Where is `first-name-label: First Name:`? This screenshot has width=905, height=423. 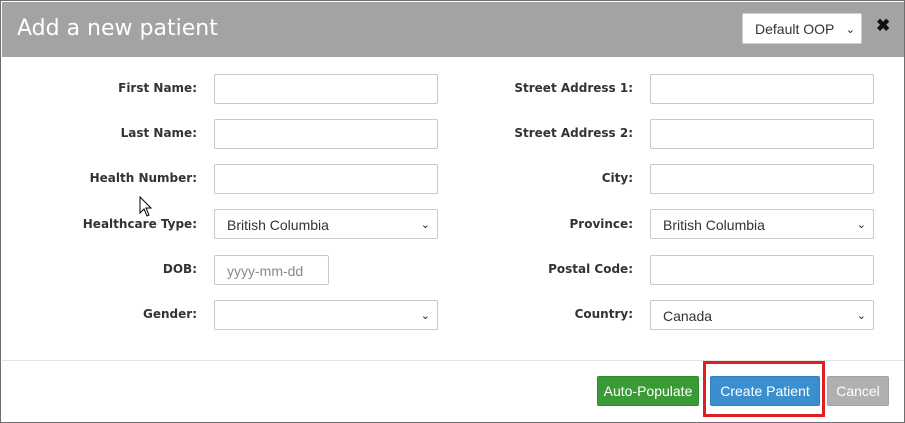
first-name-label: First Name: is located at coordinates (157, 88).